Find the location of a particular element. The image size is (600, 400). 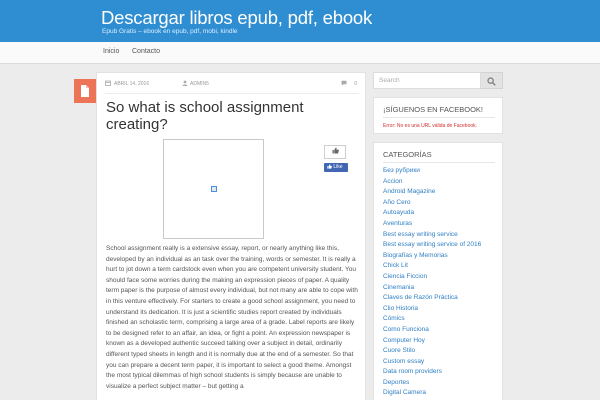

search-widget is located at coordinates (438, 80).